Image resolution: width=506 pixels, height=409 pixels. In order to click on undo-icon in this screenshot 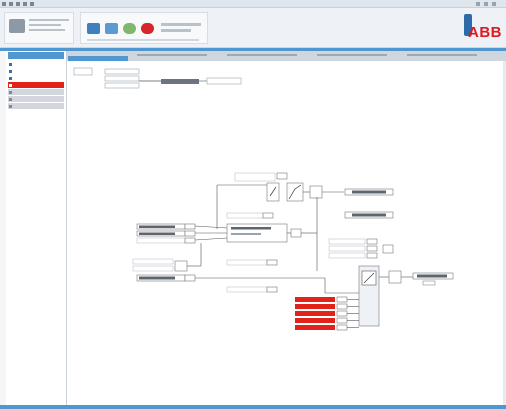, I will do `click(18, 4)`.